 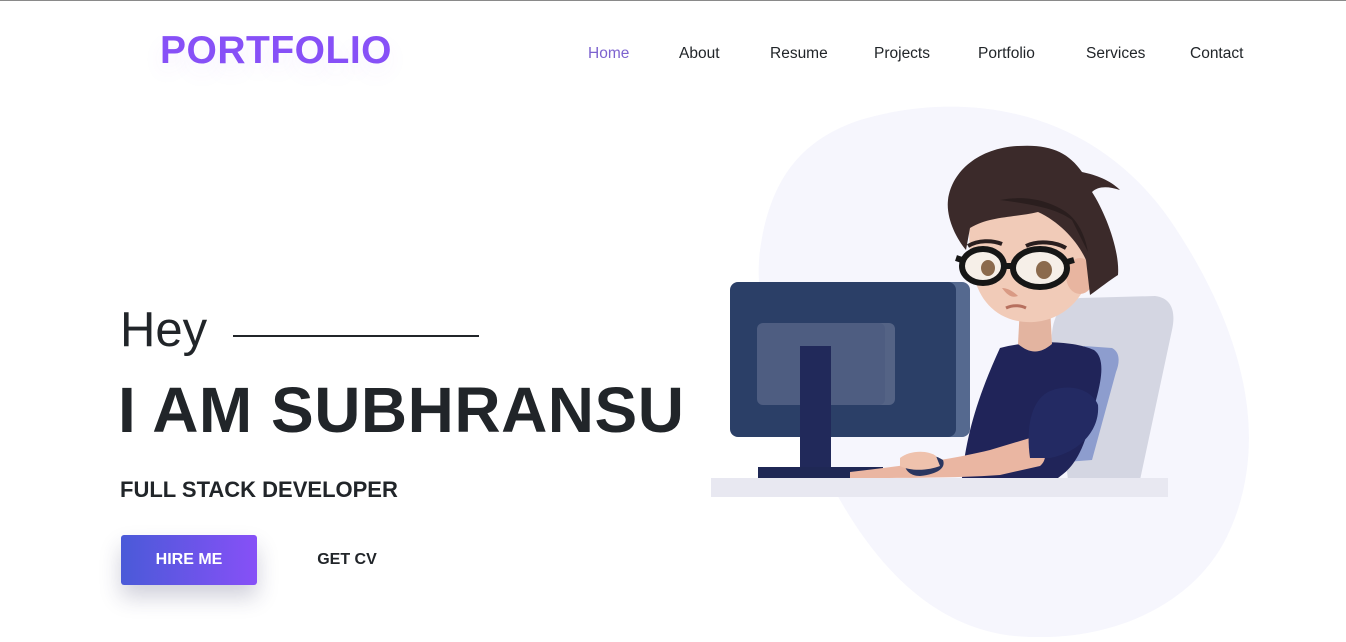 What do you see at coordinates (259, 489) in the screenshot?
I see `hero-role: FULL STACK DEVELOPER` at bounding box center [259, 489].